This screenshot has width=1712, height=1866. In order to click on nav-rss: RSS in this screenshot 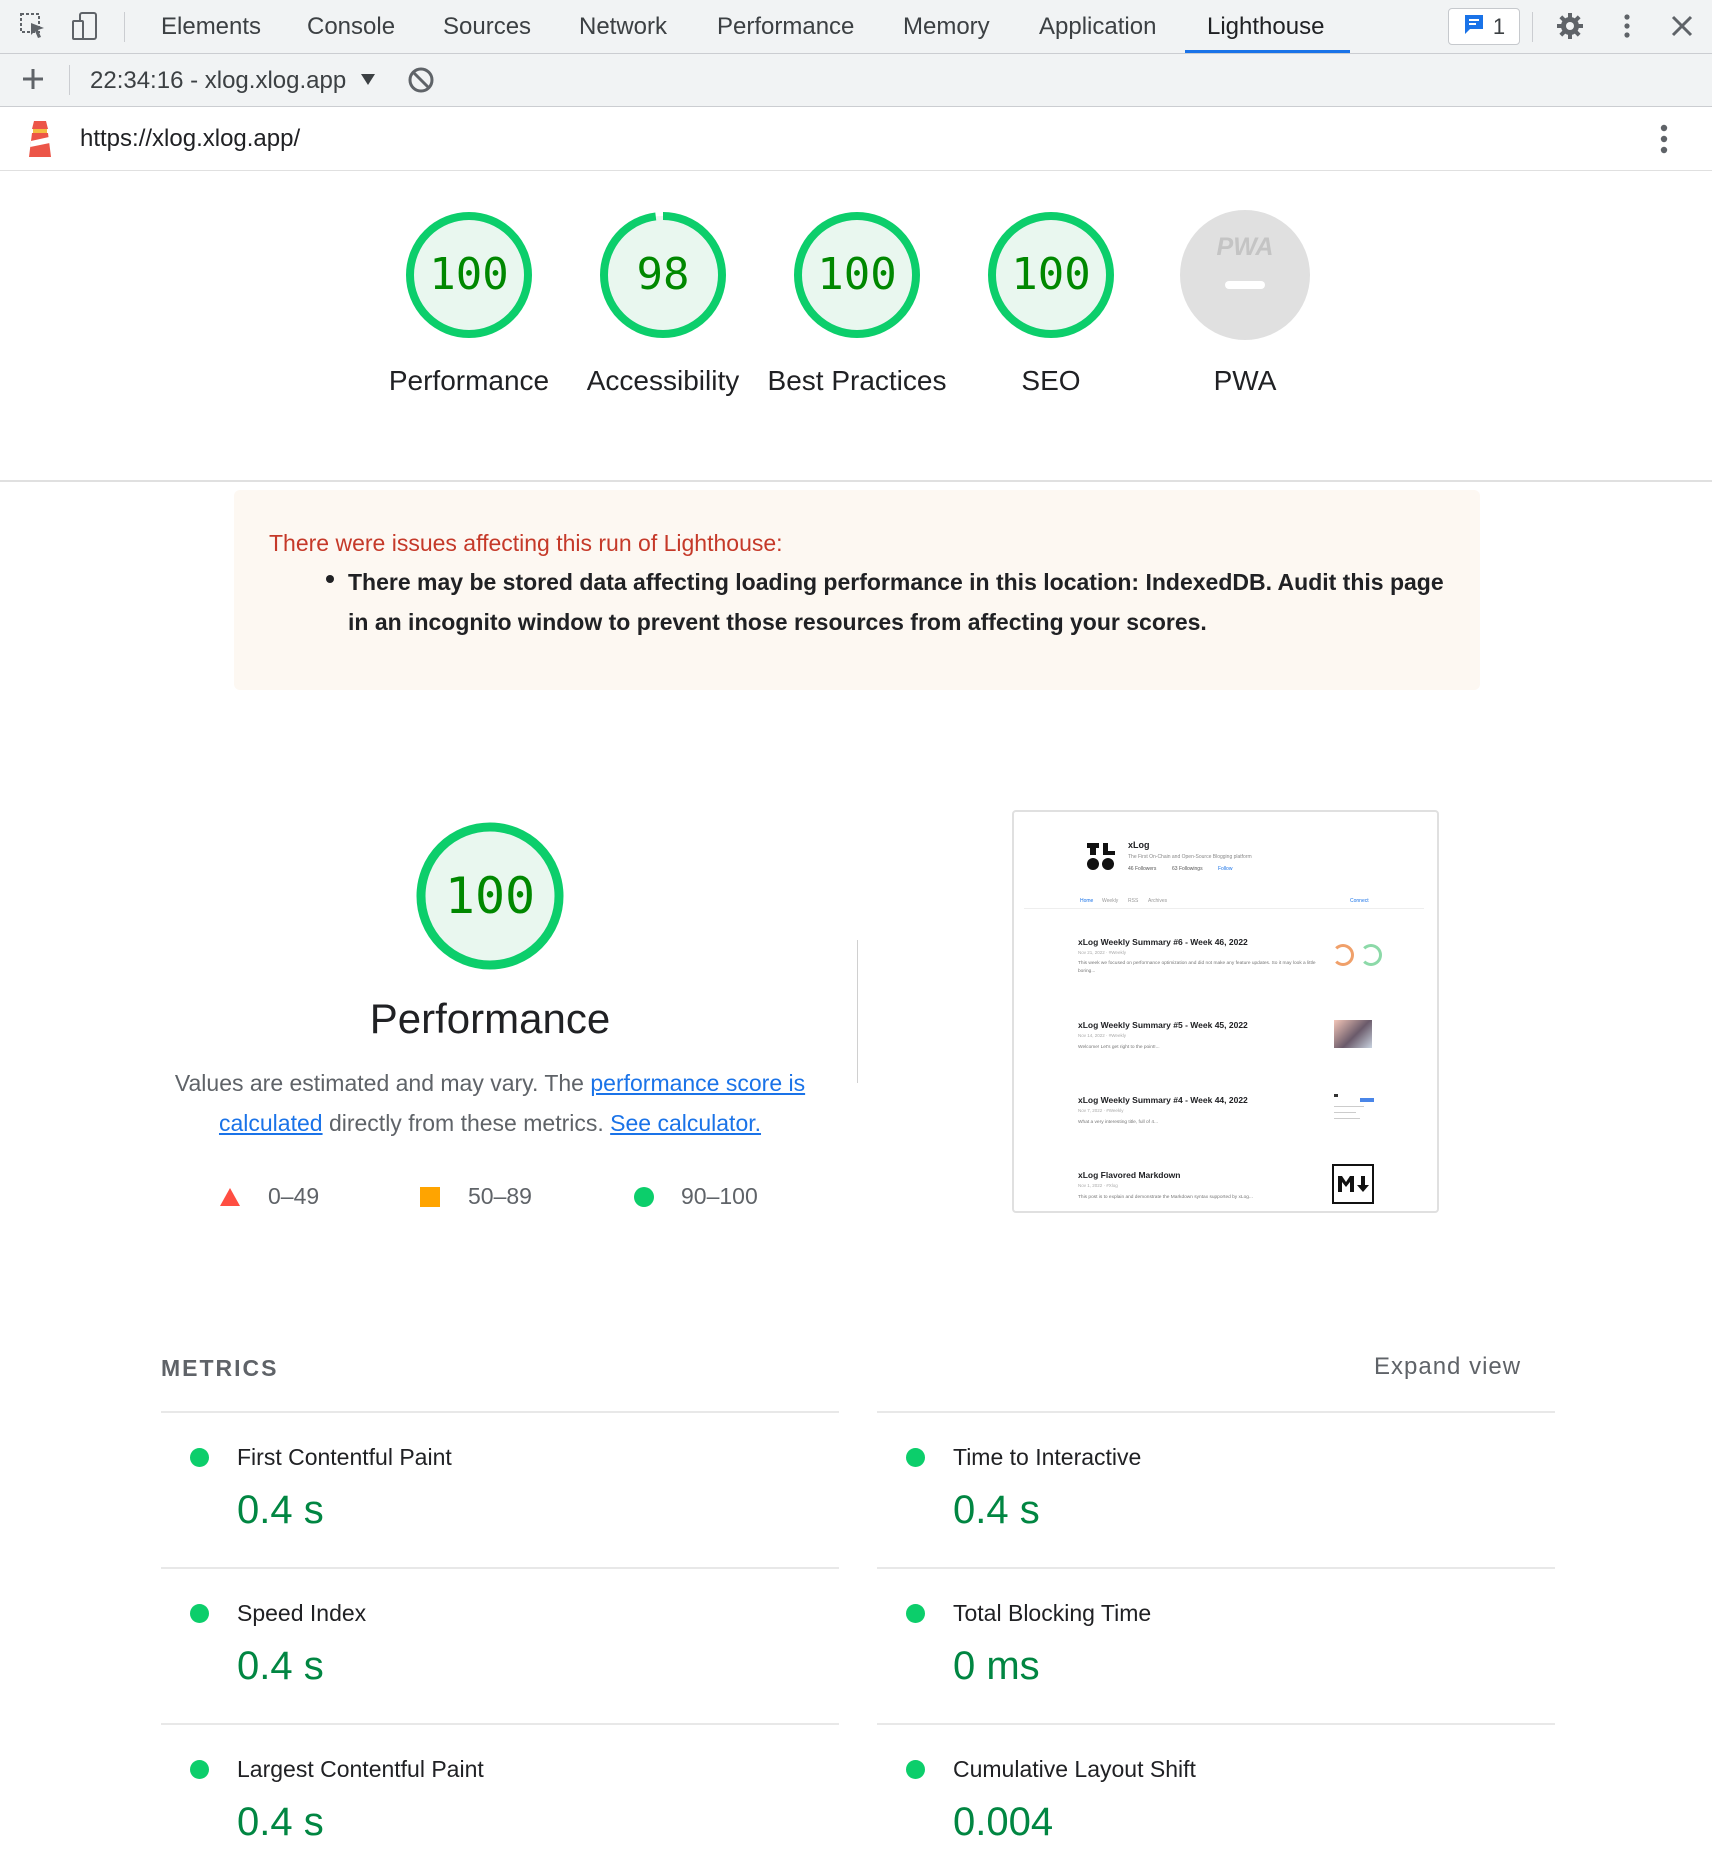, I will do `click(1133, 901)`.